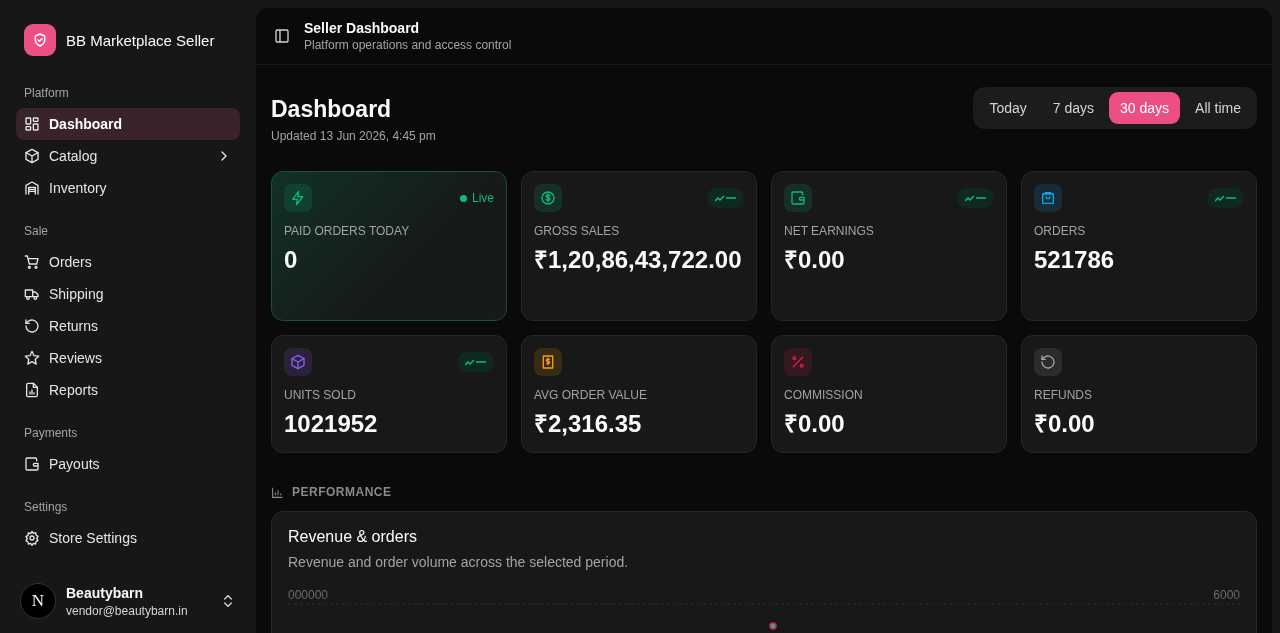  Describe the element at coordinates (638, 260) in the screenshot. I see `stat-value: ₹1,20,86,43,722.00` at that location.